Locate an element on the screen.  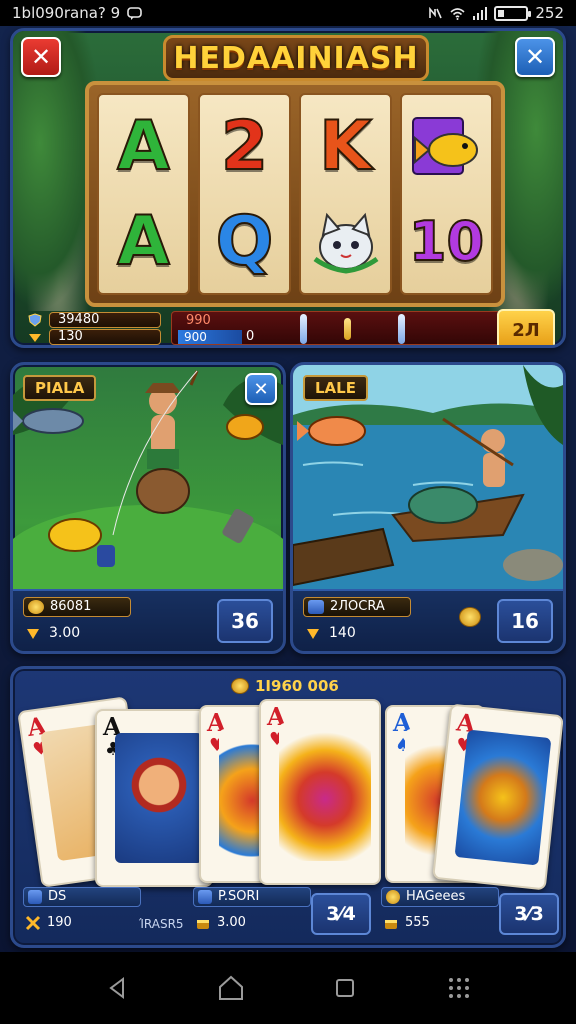
bet-bar: 990 900 0 is located at coordinates (336, 328).